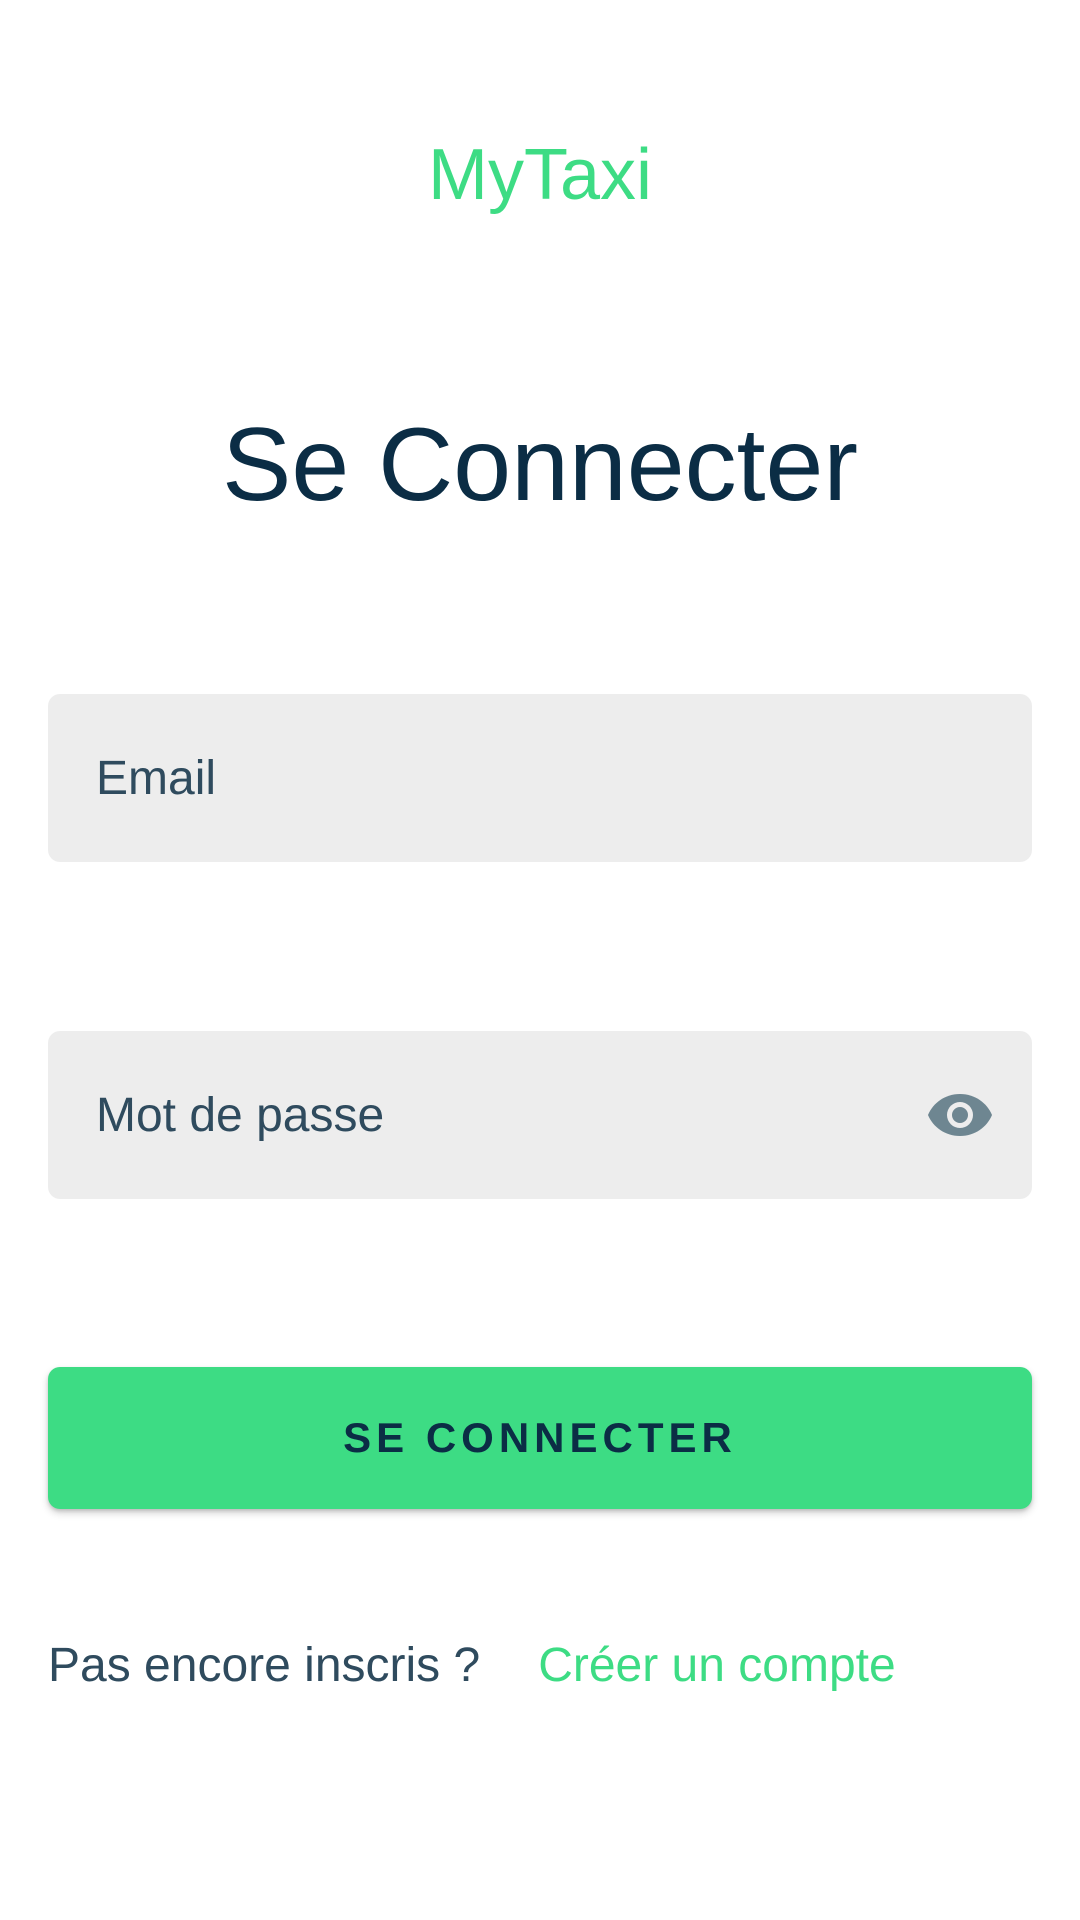  I want to click on eye-icon-graphic, so click(960, 1115).